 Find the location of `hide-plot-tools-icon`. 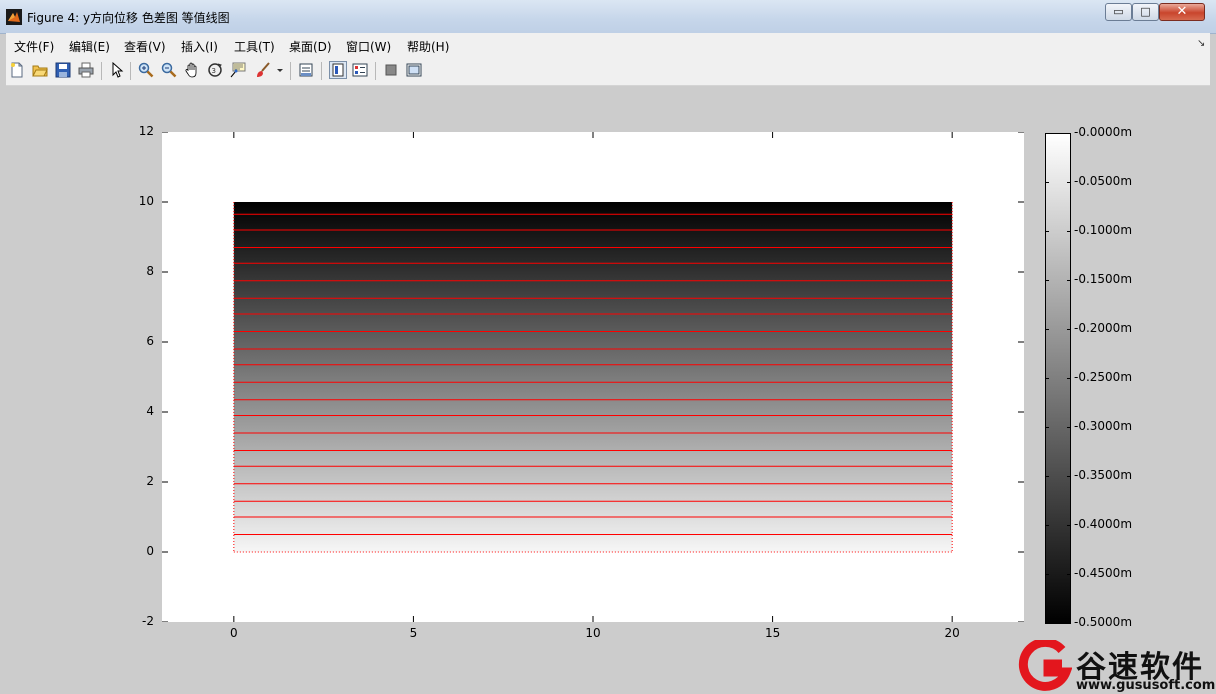

hide-plot-tools-icon is located at coordinates (391, 70).